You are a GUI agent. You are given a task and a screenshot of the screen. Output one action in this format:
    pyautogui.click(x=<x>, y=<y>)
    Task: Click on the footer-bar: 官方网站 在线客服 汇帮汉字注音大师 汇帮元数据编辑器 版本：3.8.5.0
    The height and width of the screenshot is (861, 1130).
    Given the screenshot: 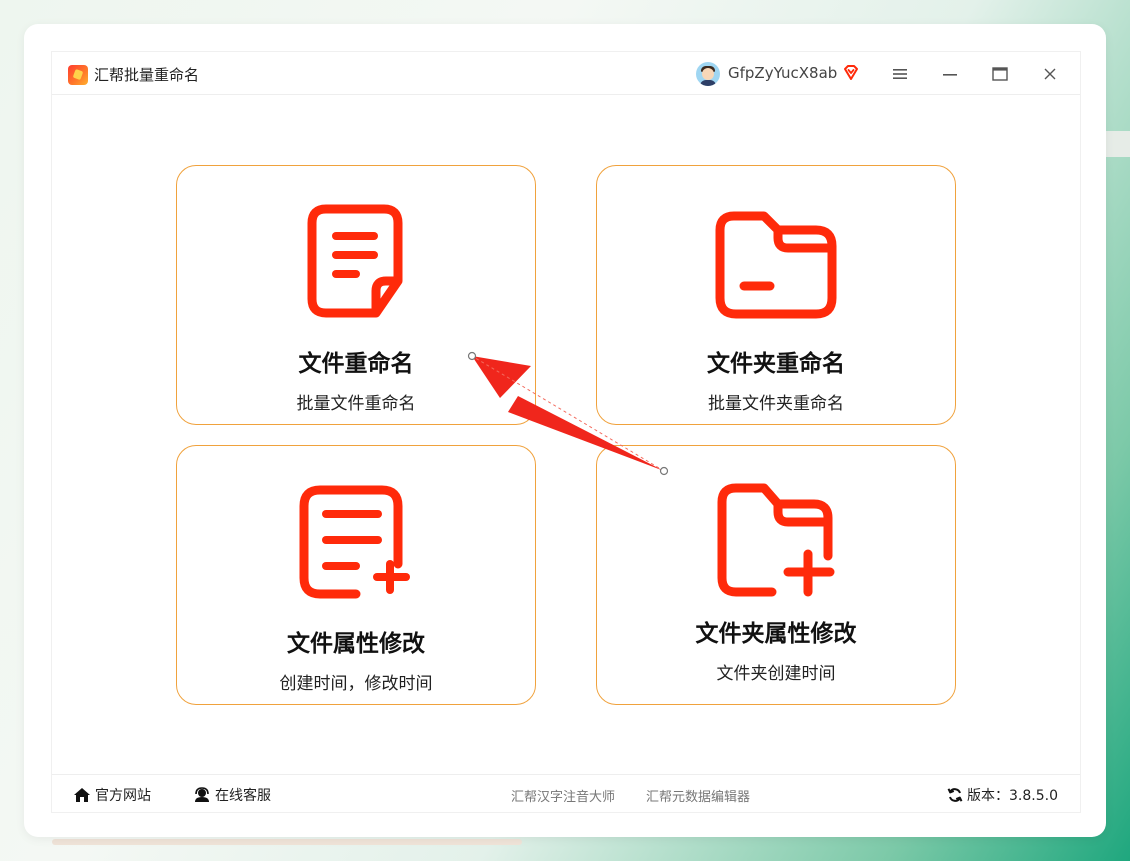 What is the action you would take?
    pyautogui.click(x=566, y=793)
    